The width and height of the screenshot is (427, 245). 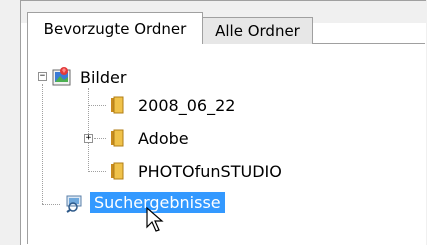 What do you see at coordinates (75, 202) in the screenshot?
I see `search-results-icon` at bounding box center [75, 202].